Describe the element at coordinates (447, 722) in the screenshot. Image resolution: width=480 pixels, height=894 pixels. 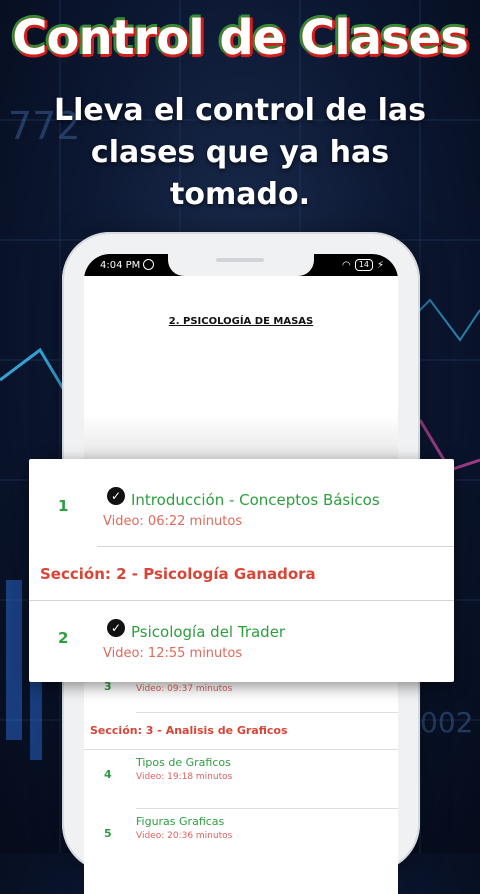
I see `background-number-right: 002` at that location.